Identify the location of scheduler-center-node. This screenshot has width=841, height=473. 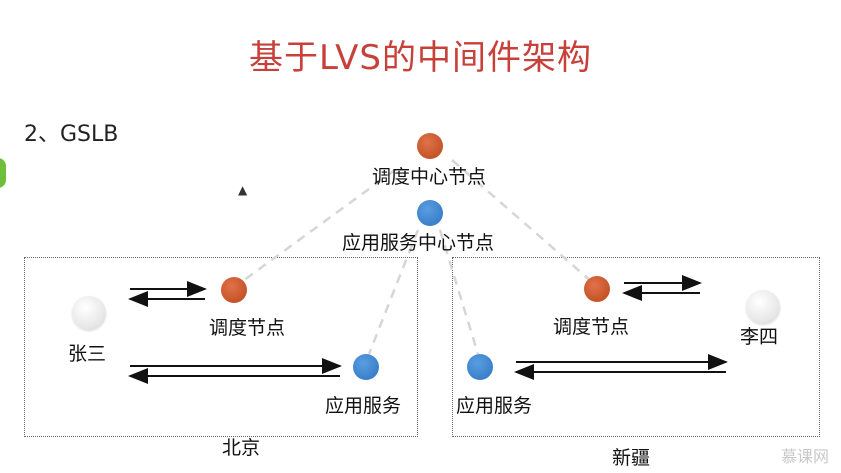
(430, 146).